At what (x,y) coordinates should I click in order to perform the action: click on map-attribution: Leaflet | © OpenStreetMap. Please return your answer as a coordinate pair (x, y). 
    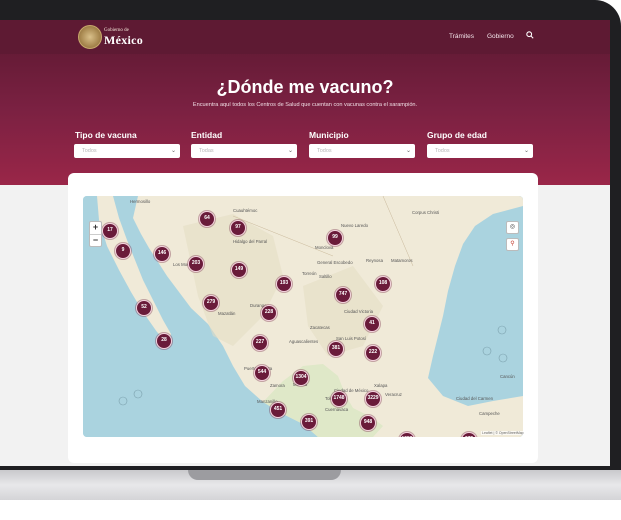
    Looking at the image, I should click on (503, 433).